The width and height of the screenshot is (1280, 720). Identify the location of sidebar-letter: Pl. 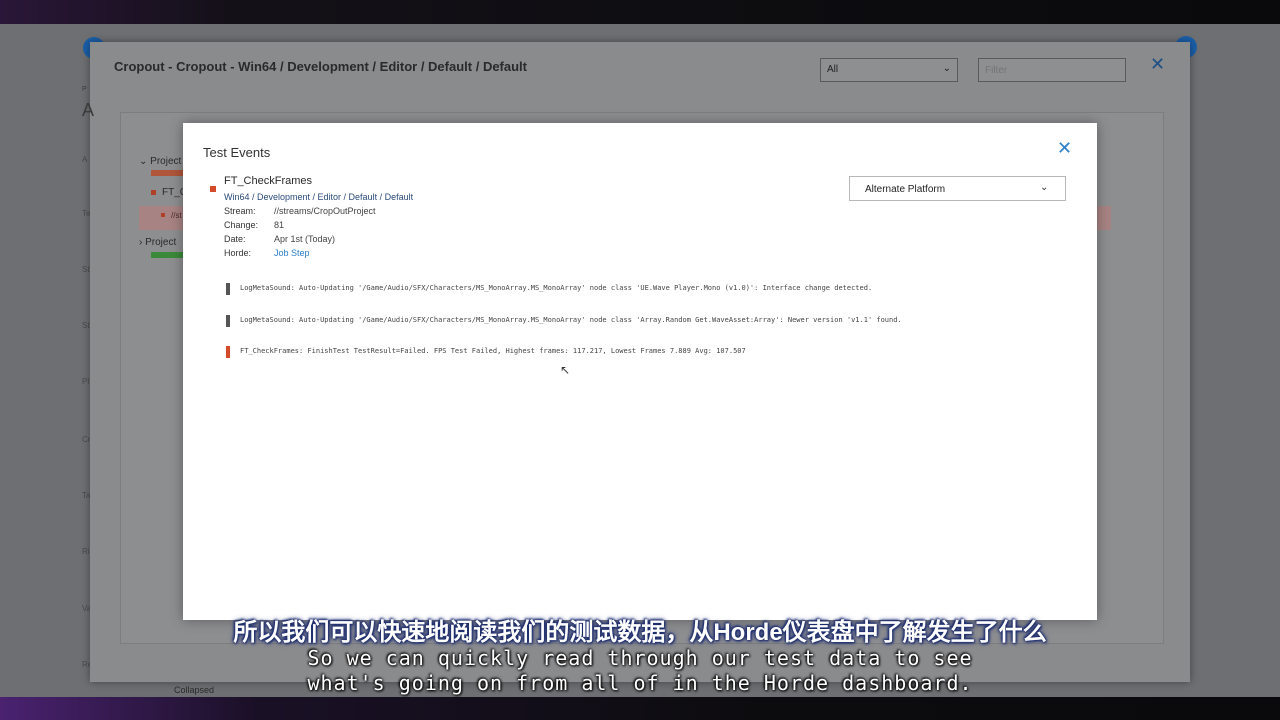
(86, 381).